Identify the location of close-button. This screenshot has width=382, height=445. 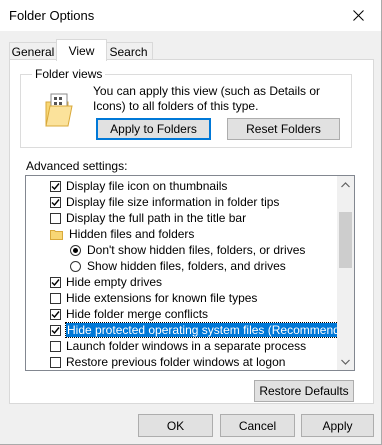
(358, 15).